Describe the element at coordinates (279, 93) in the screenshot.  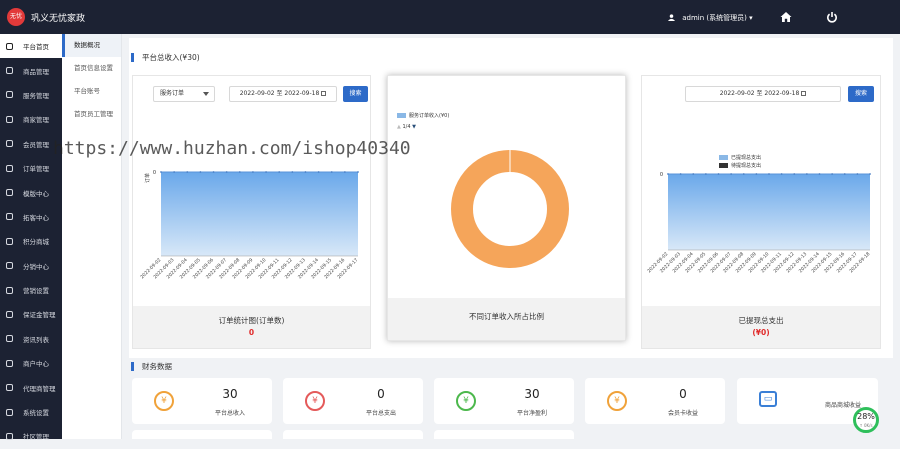
I see `order-date-range-text: 2022-09-02 至 2022-09-18` at that location.